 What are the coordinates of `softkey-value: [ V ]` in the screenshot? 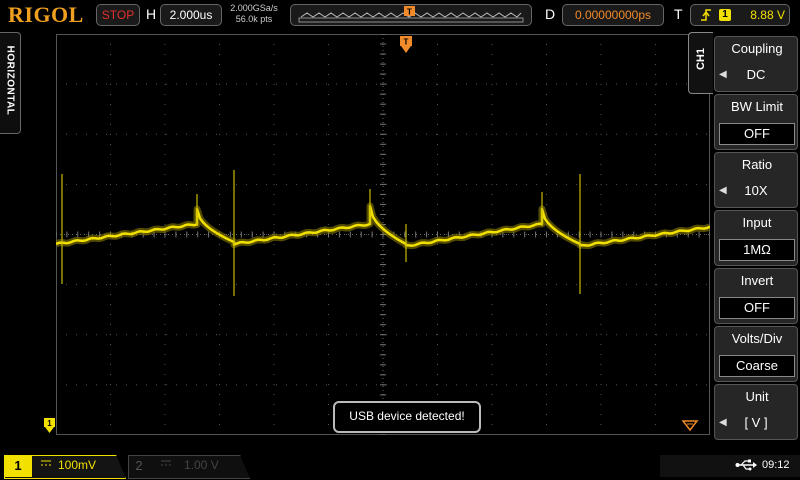 It's located at (756, 422).